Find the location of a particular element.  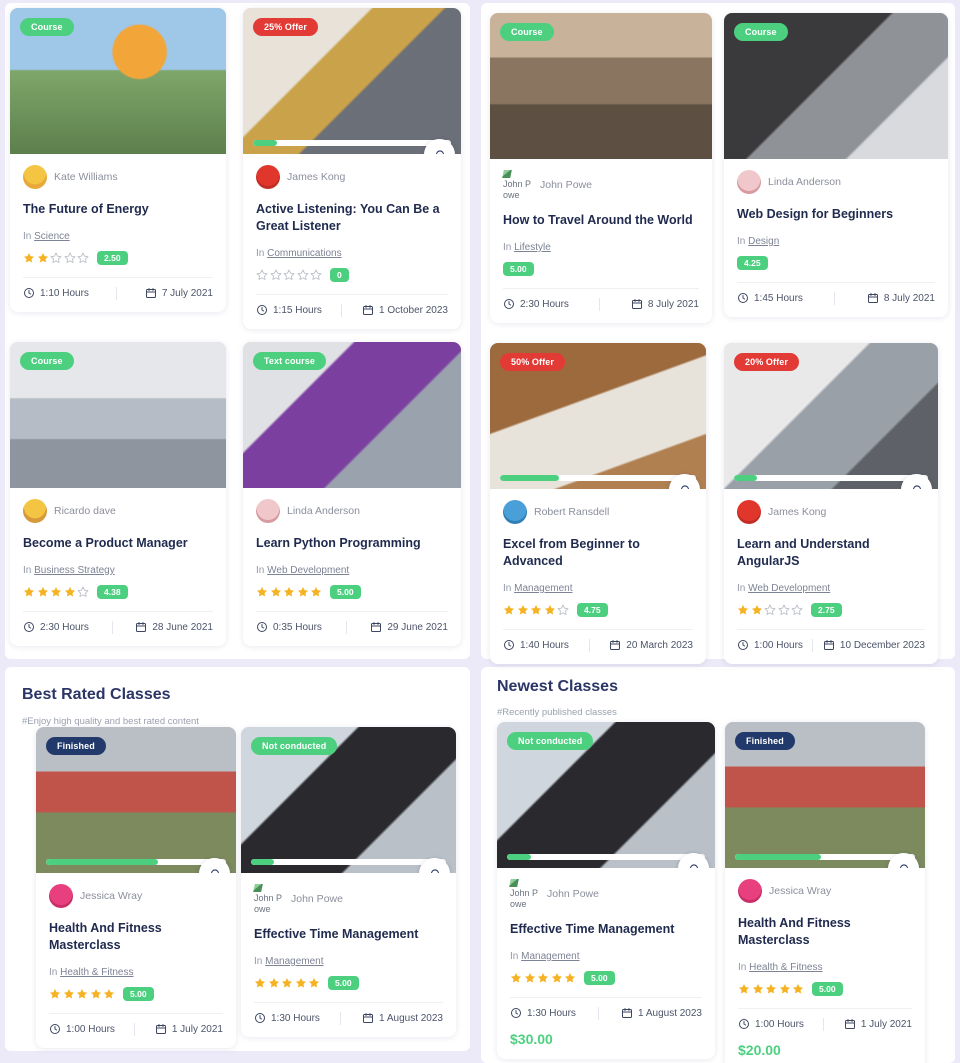

duration: 1:30 Hours is located at coordinates (287, 1018).